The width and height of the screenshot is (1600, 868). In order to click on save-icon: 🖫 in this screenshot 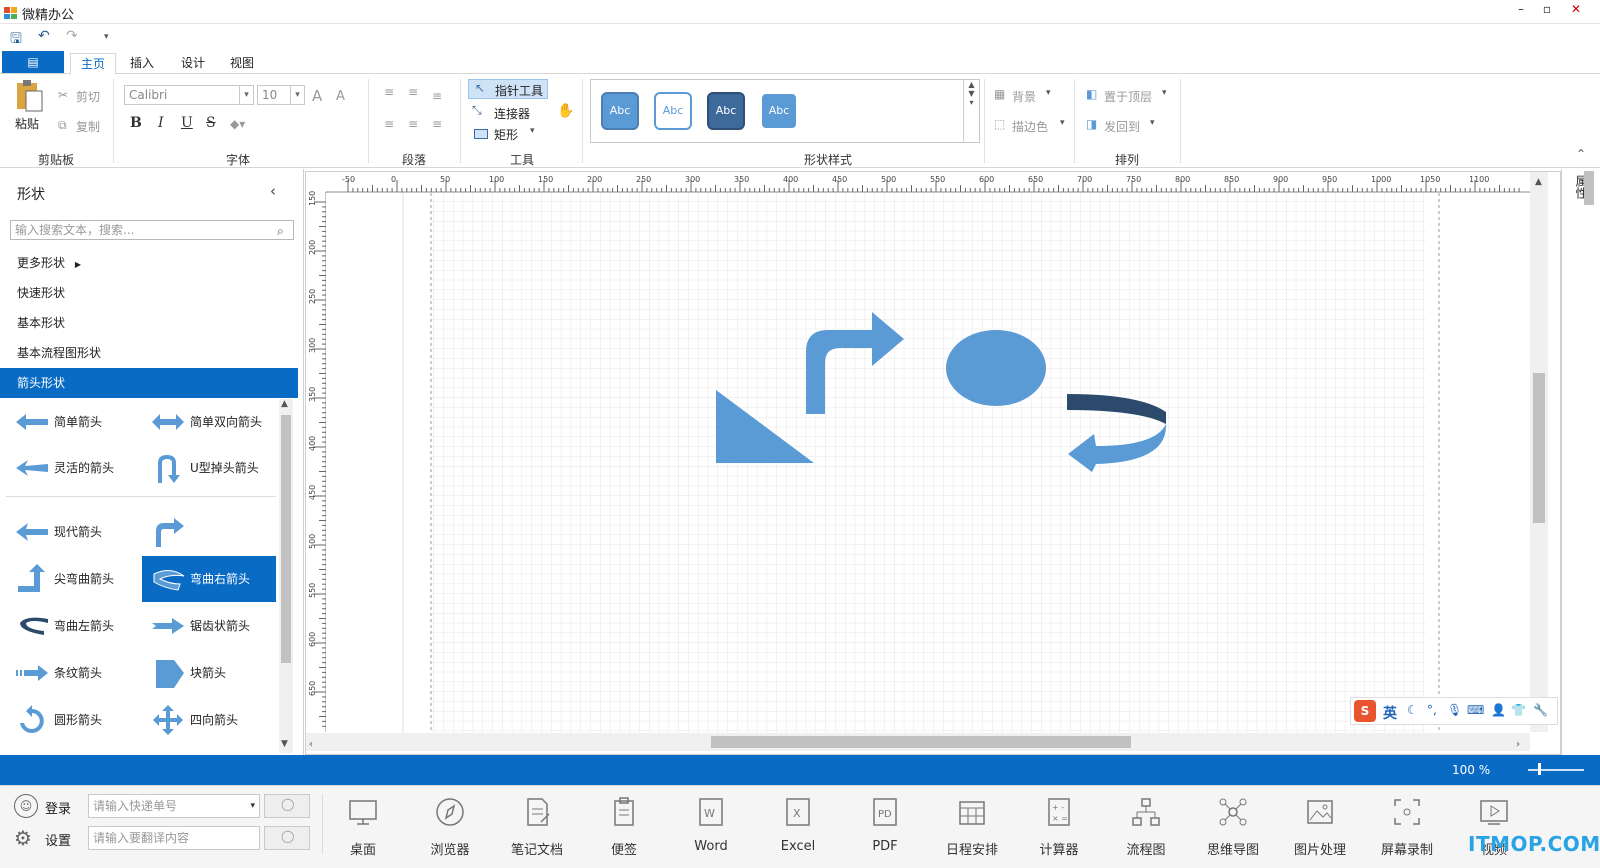, I will do `click(16, 40)`.